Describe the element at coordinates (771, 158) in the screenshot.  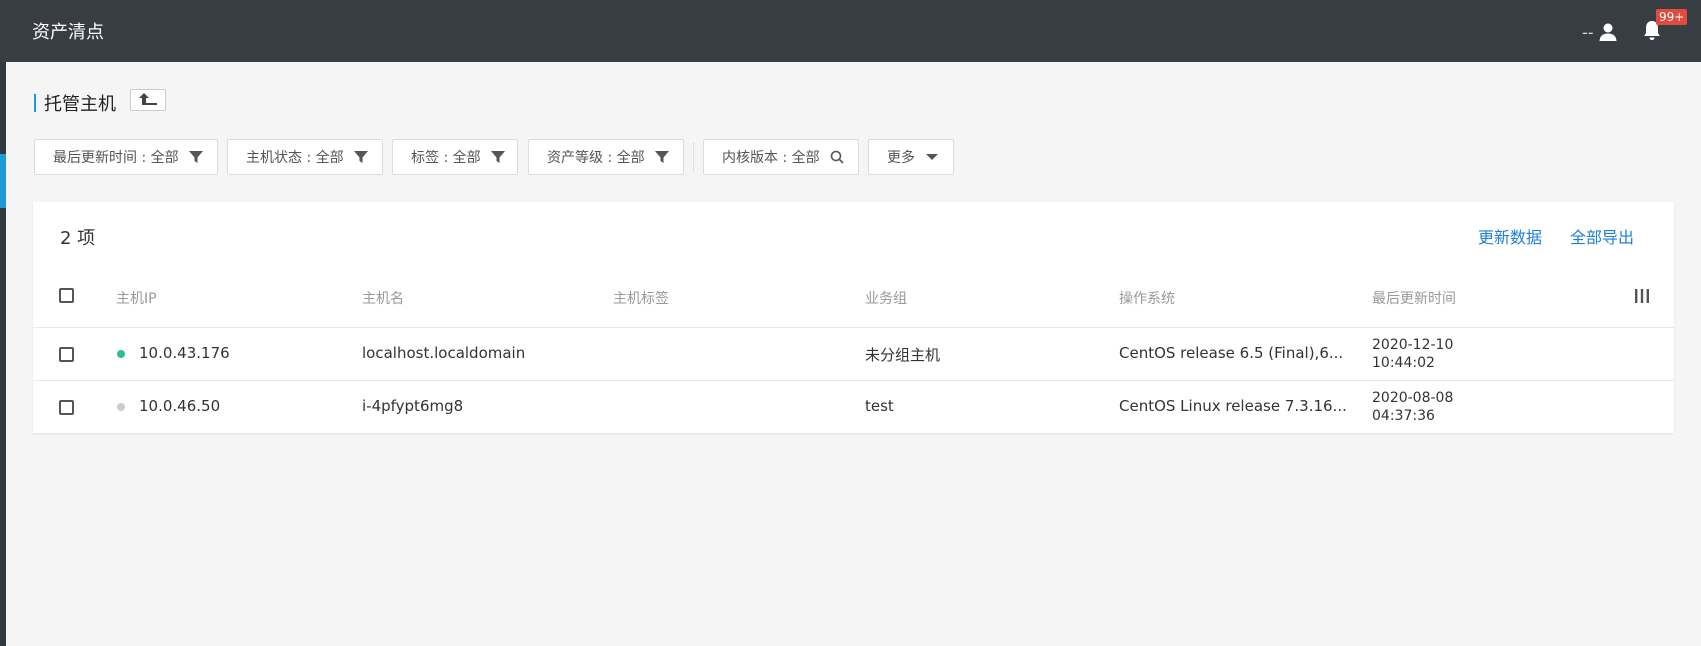
I see `filter-label: 内核版本 : 全部` at that location.